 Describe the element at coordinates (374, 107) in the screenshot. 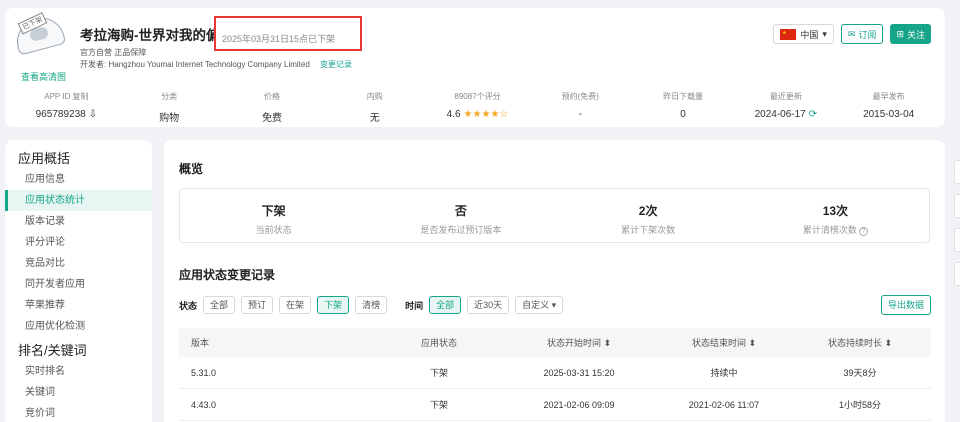

I see `stat-iap: 内购 无` at that location.